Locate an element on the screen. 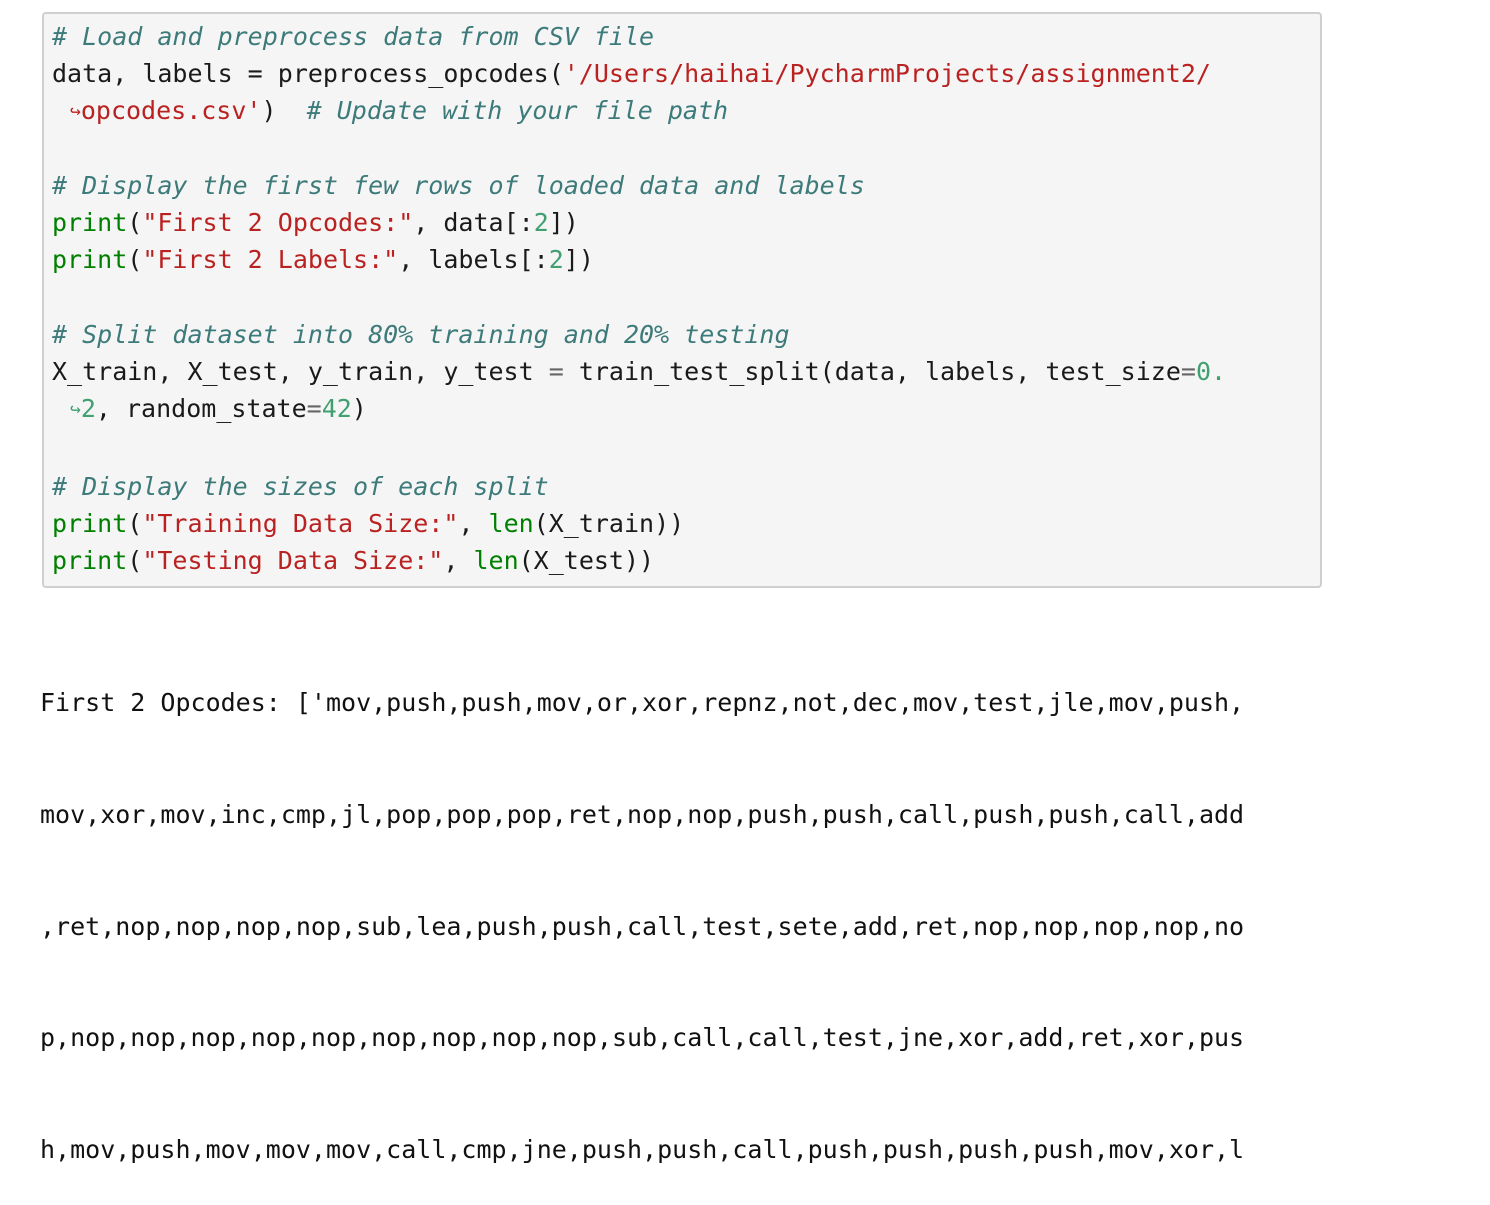 Image resolution: width=1490 pixels, height=1205 pixels. code-string: "Testing Data Size:" is located at coordinates (293, 560).